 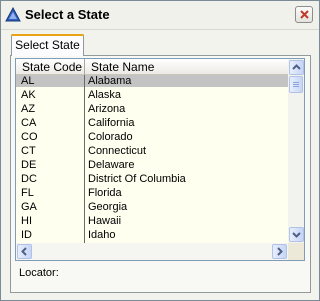 I want to click on state-name-cell: Delaware, so click(x=111, y=165).